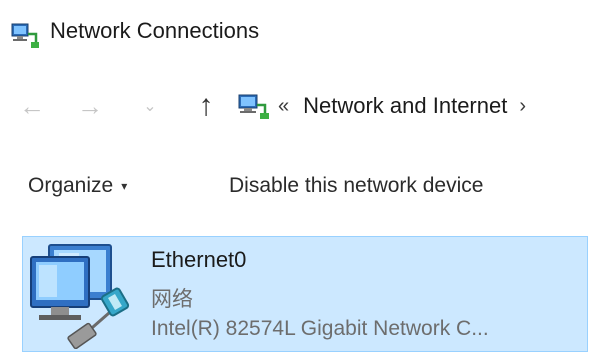 The width and height of the screenshot is (608, 356). I want to click on disable-network-device-label: Disable this network device, so click(356, 185).